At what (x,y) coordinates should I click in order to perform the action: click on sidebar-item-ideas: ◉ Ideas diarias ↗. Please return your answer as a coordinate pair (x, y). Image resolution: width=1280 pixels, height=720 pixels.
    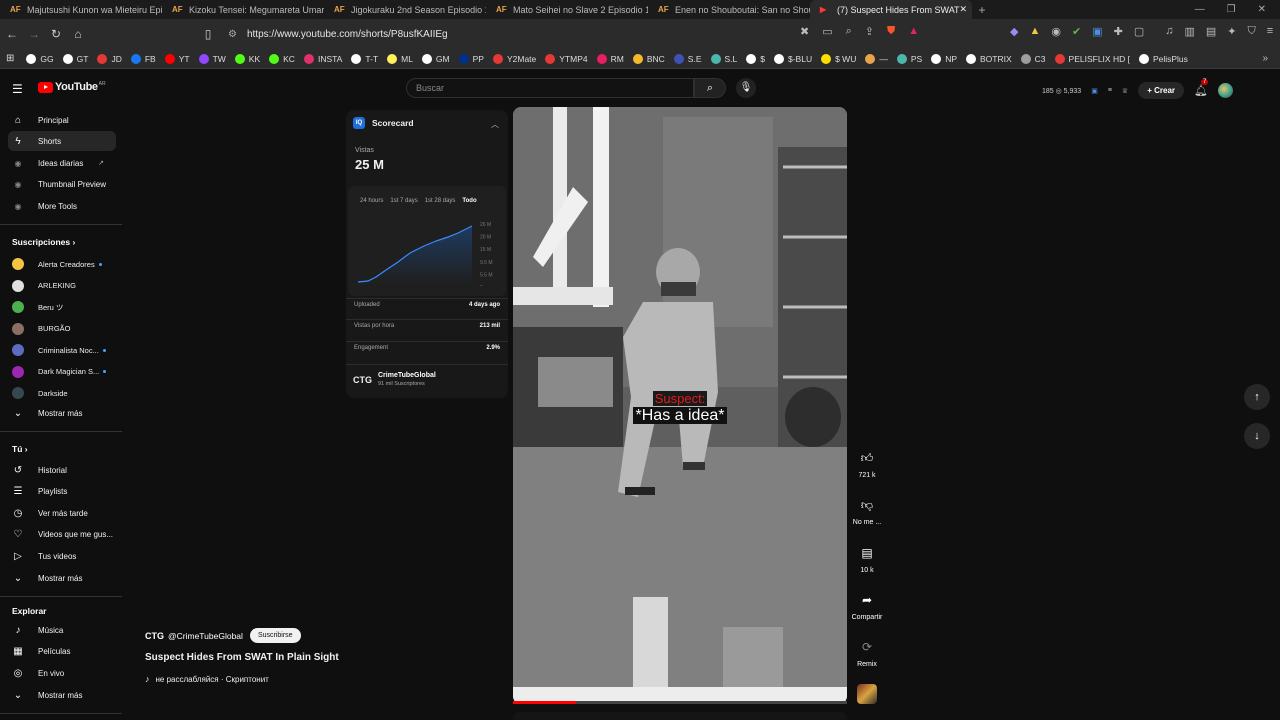
    Looking at the image, I should click on (62, 163).